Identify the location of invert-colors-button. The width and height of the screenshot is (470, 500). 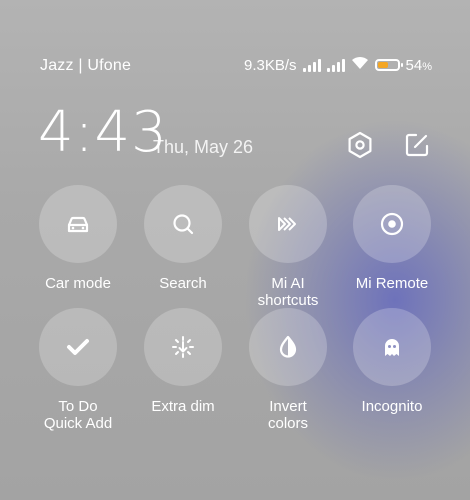
(288, 347).